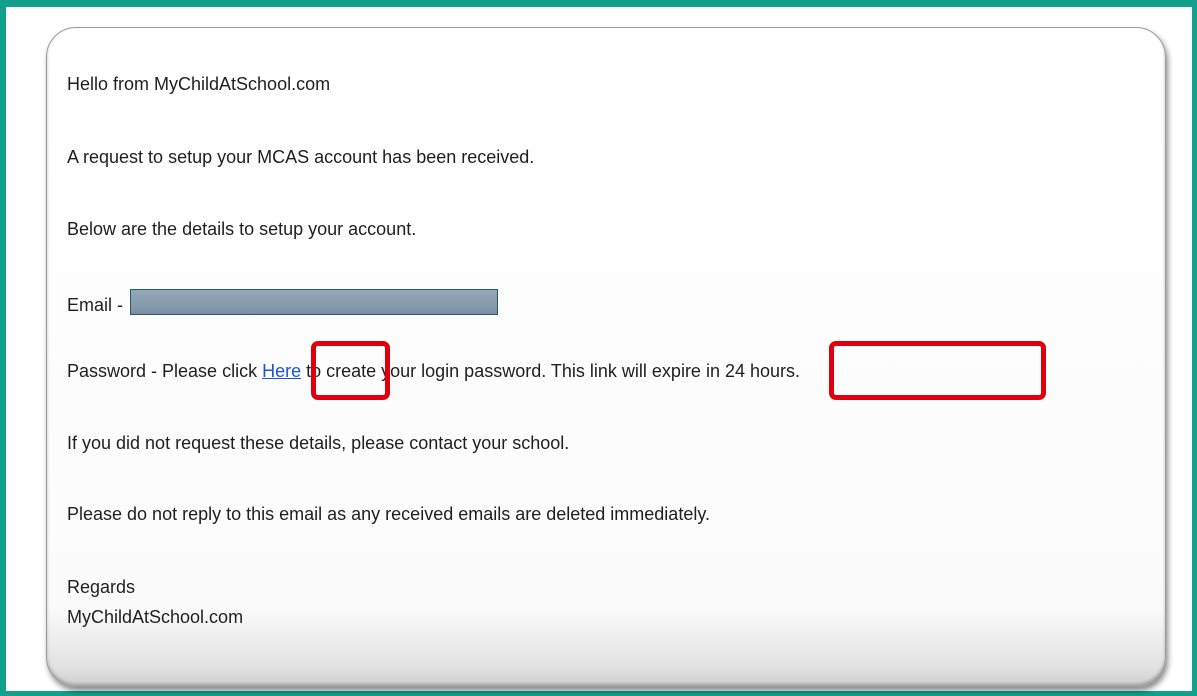  I want to click on email-label: Email -, so click(98, 305).